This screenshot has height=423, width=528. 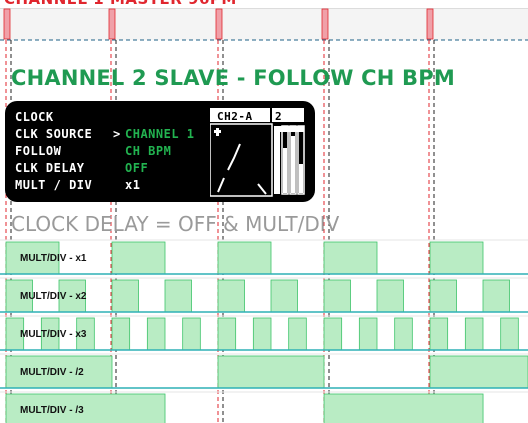 What do you see at coordinates (160, 134) in the screenshot?
I see `menu-value-clk-source: CHANNEL 1` at bounding box center [160, 134].